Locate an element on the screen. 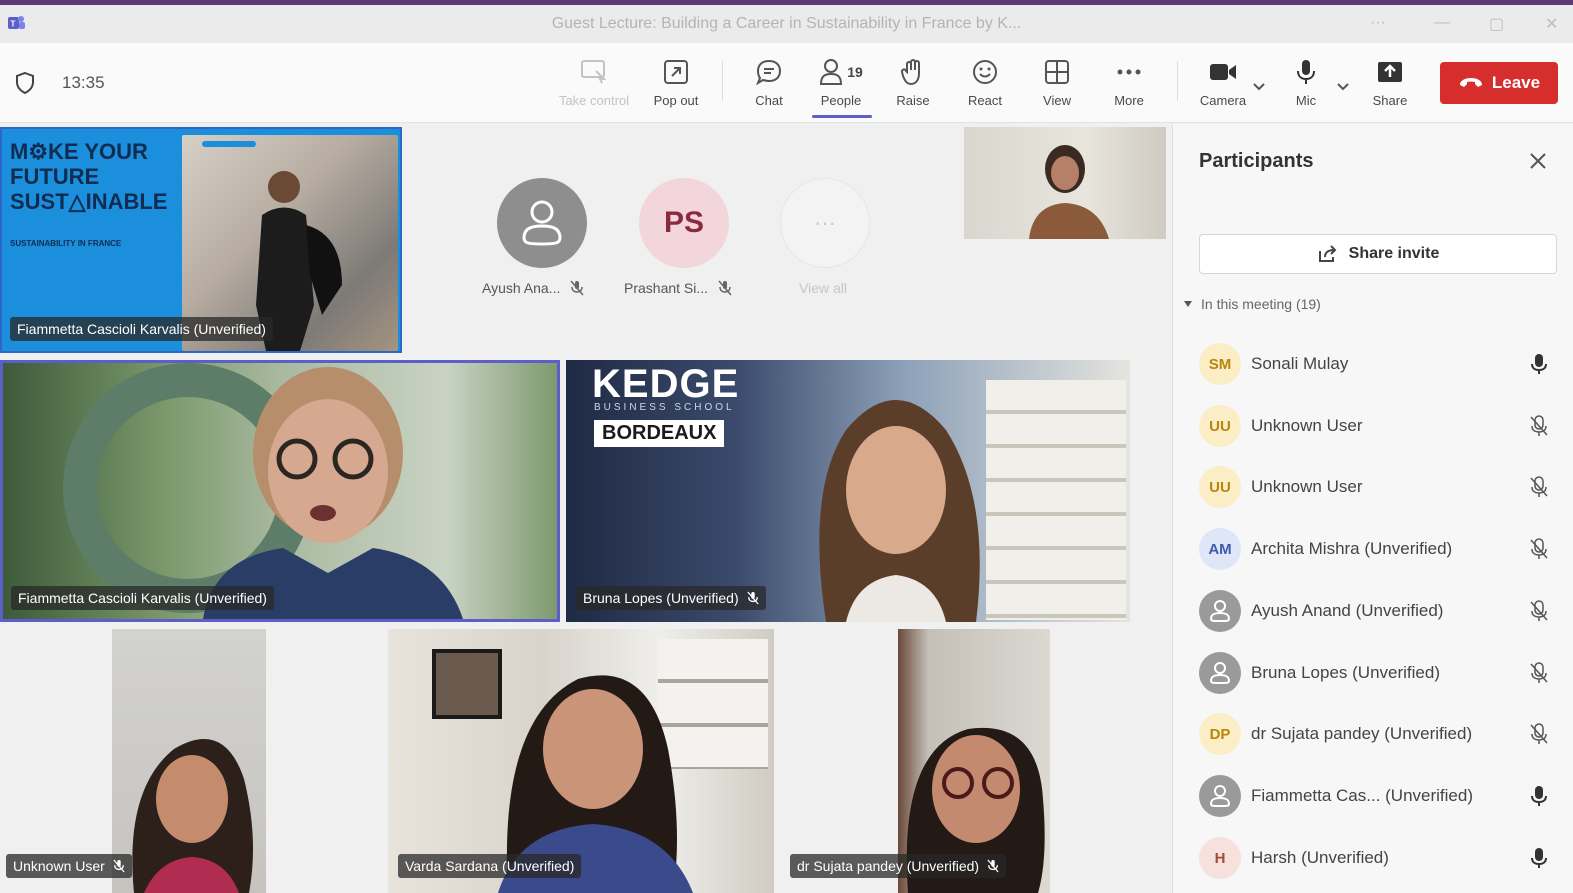 Image resolution: width=1573 pixels, height=893 pixels. participant-row: AM Archita Mishra (Unverified) is located at coordinates (1380, 549).